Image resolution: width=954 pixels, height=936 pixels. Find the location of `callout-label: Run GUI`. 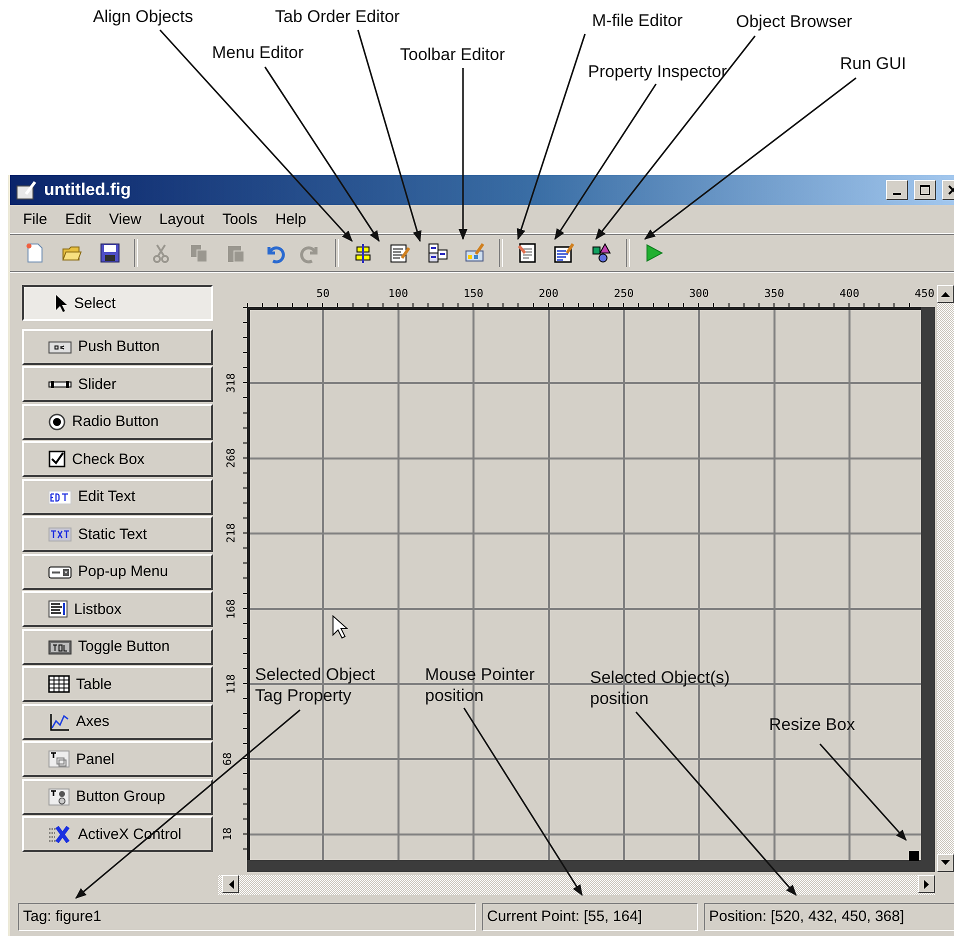

callout-label: Run GUI is located at coordinates (873, 63).